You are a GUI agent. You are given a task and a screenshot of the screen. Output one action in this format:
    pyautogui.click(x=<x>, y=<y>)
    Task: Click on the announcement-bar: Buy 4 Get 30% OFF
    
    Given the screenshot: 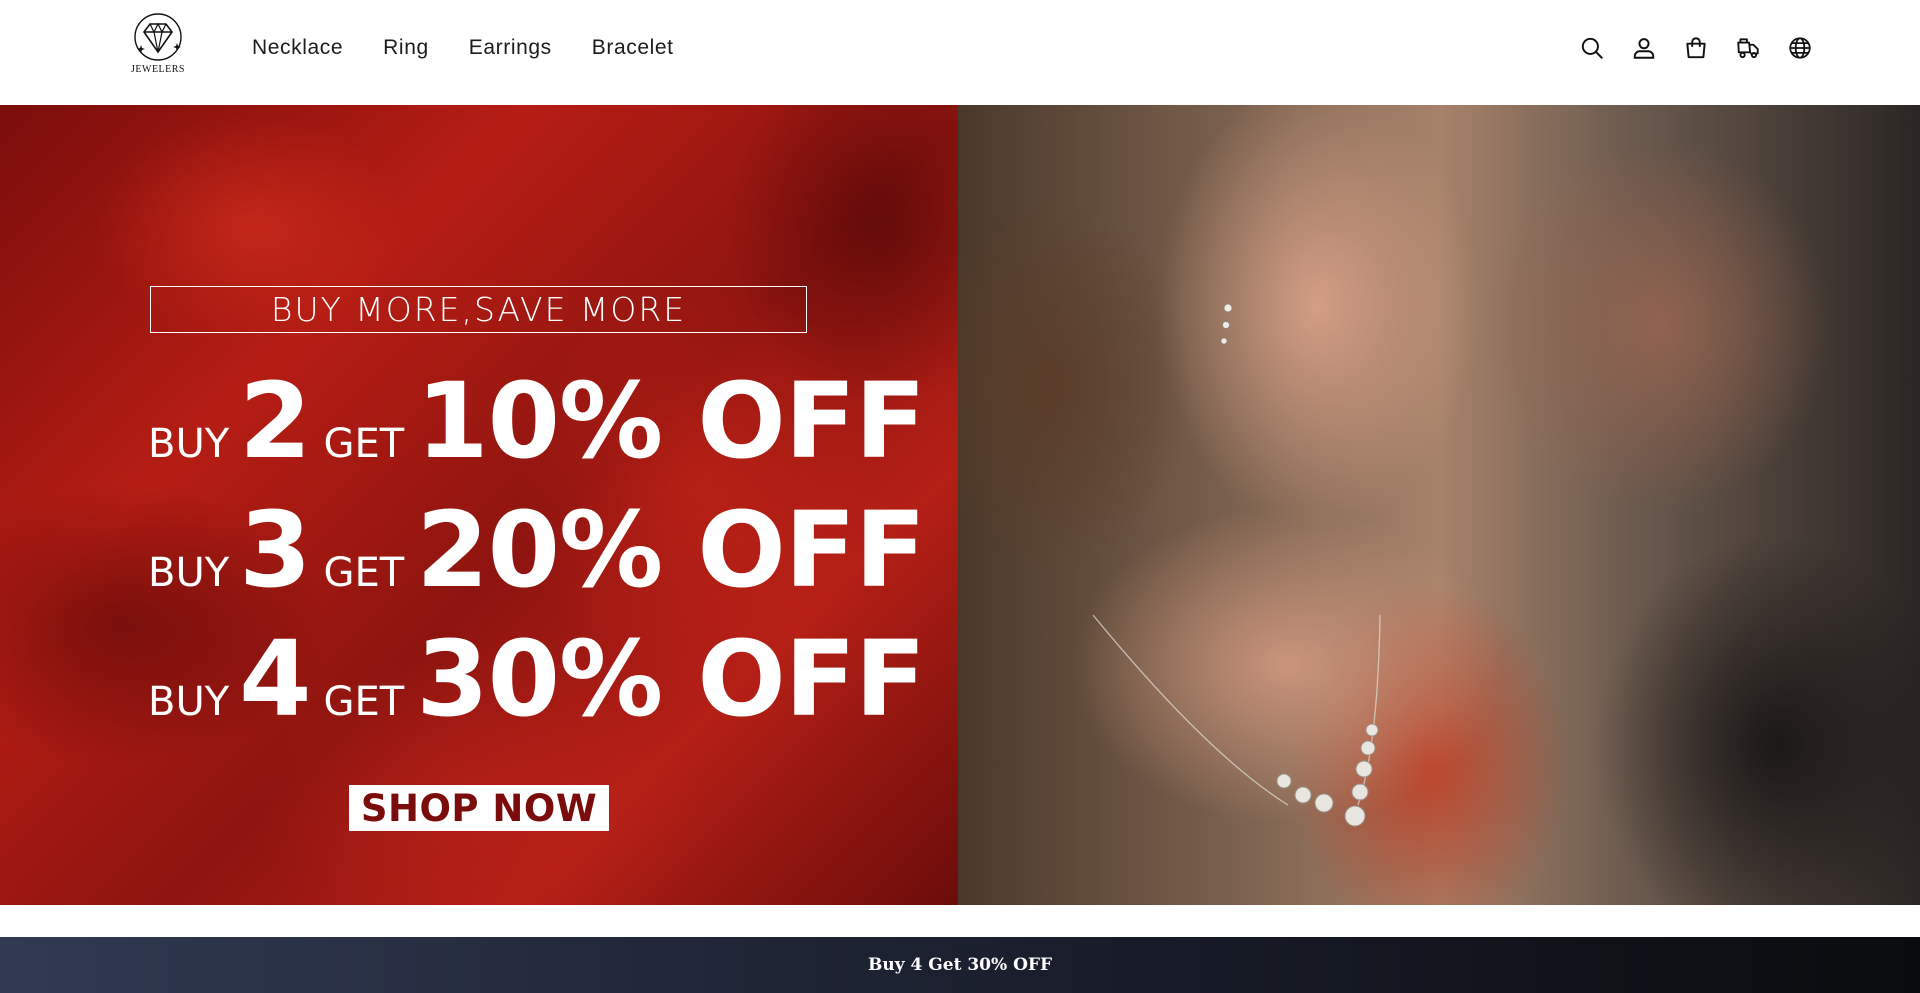 What is the action you would take?
    pyautogui.click(x=960, y=965)
    